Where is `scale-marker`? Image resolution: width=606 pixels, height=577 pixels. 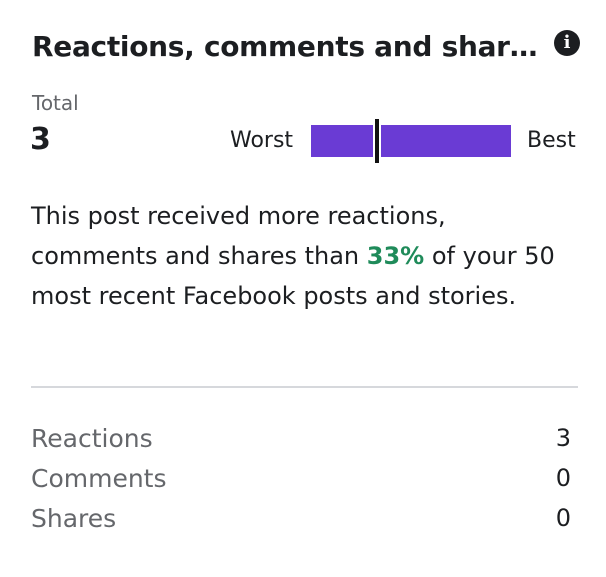
scale-marker is located at coordinates (377, 141).